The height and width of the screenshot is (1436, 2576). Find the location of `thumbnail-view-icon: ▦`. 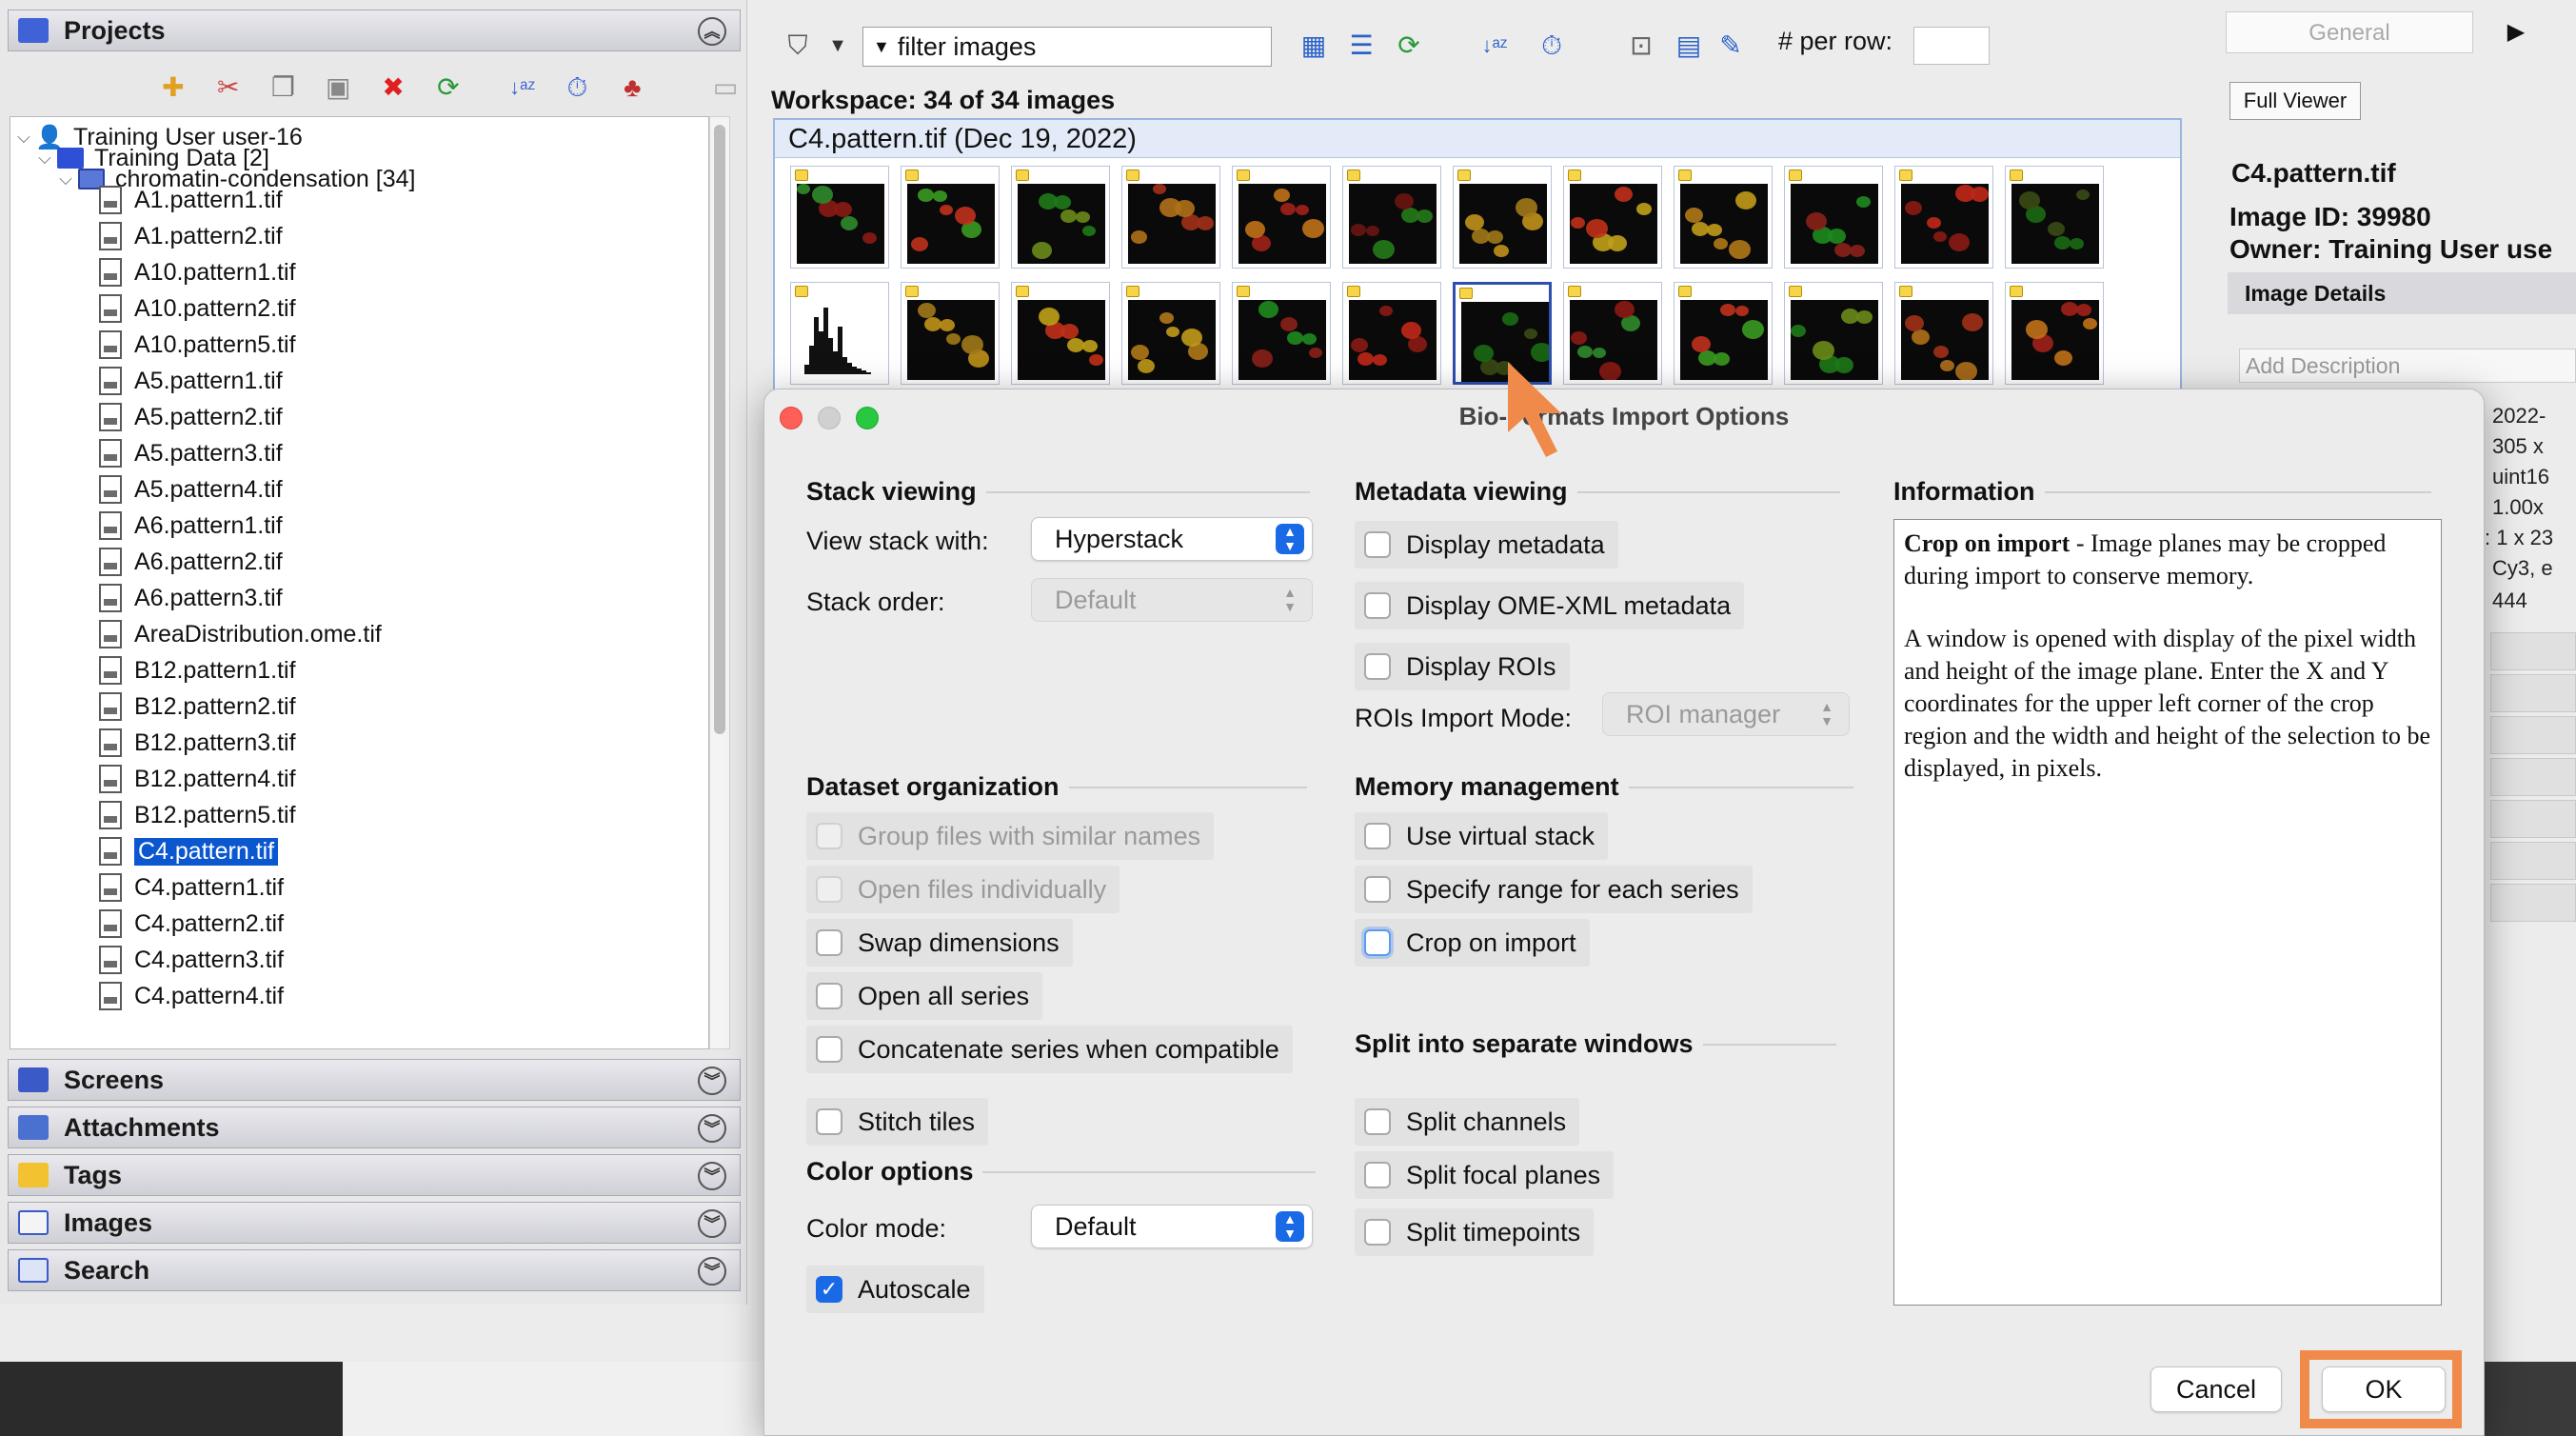

thumbnail-view-icon: ▦ is located at coordinates (1314, 46).